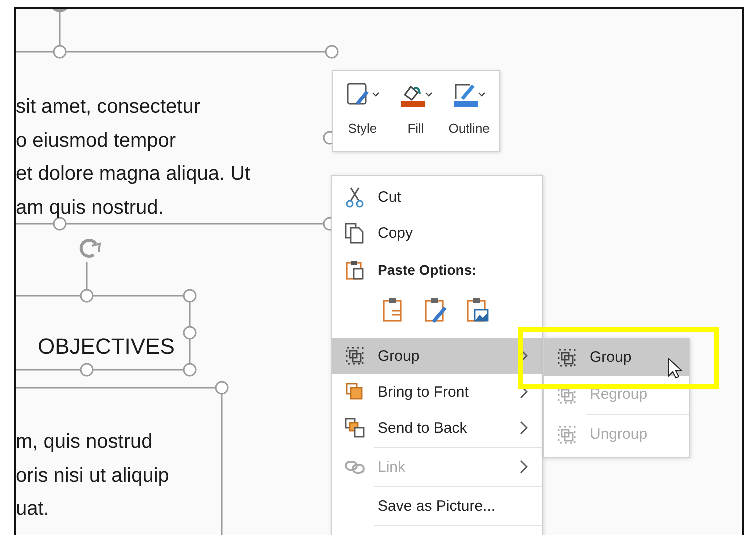 This screenshot has height=535, width=748. What do you see at coordinates (427, 270) in the screenshot?
I see `paste-options-heading: Paste Options:` at bounding box center [427, 270].